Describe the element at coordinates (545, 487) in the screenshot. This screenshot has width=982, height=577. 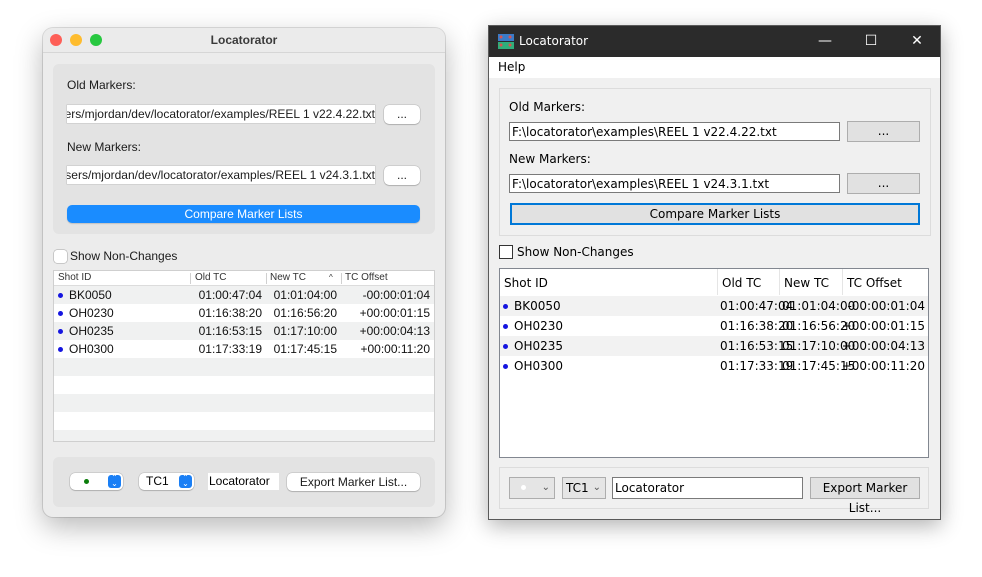
I see `chevron-down-icon: ⌄` at that location.